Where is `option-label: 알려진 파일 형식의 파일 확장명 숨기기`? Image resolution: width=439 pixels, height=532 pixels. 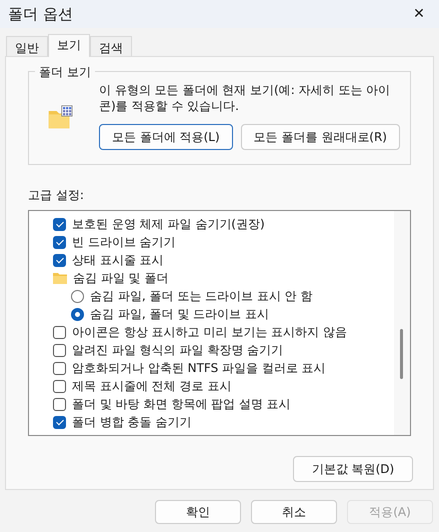 option-label: 알려진 파일 형식의 파일 확장명 숨기기 is located at coordinates (178, 350).